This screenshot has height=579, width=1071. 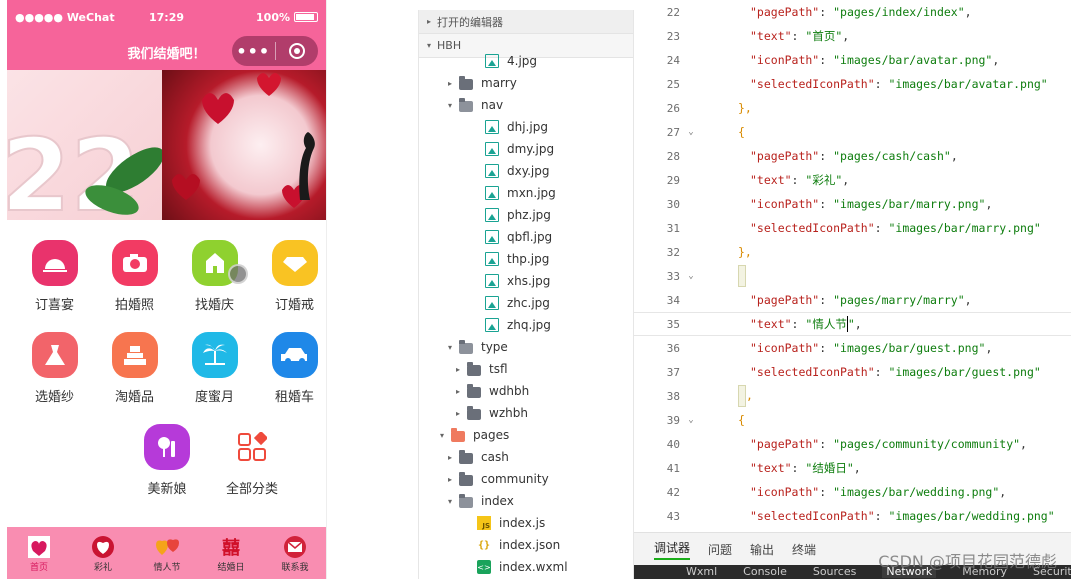 I want to click on grid-item-label: 美新娘, so click(x=167, y=489).